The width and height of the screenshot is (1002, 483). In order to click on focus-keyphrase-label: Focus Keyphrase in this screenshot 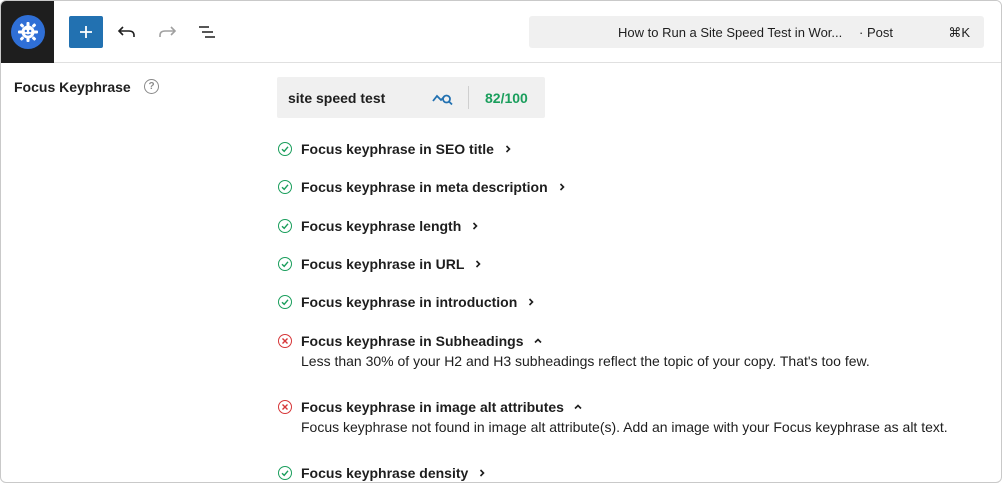, I will do `click(72, 87)`.